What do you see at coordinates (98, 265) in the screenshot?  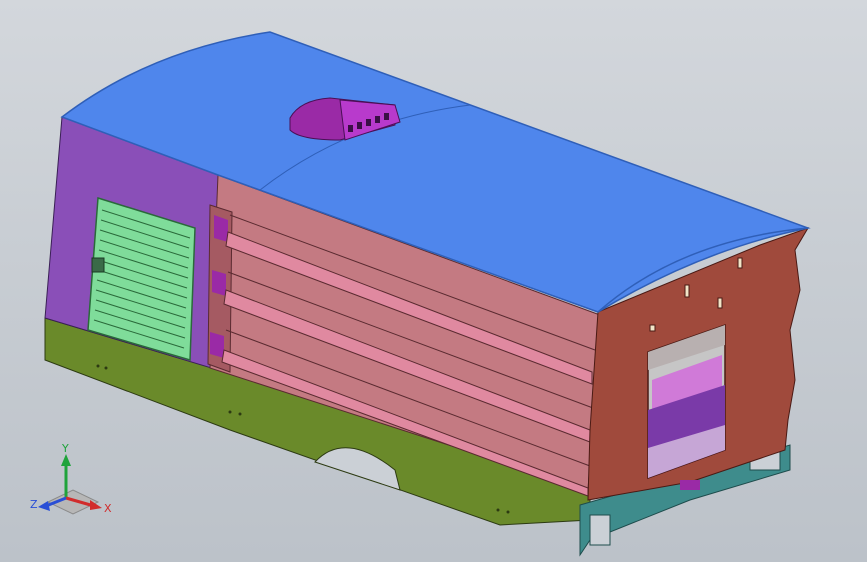 I see `grille-latch-icon` at bounding box center [98, 265].